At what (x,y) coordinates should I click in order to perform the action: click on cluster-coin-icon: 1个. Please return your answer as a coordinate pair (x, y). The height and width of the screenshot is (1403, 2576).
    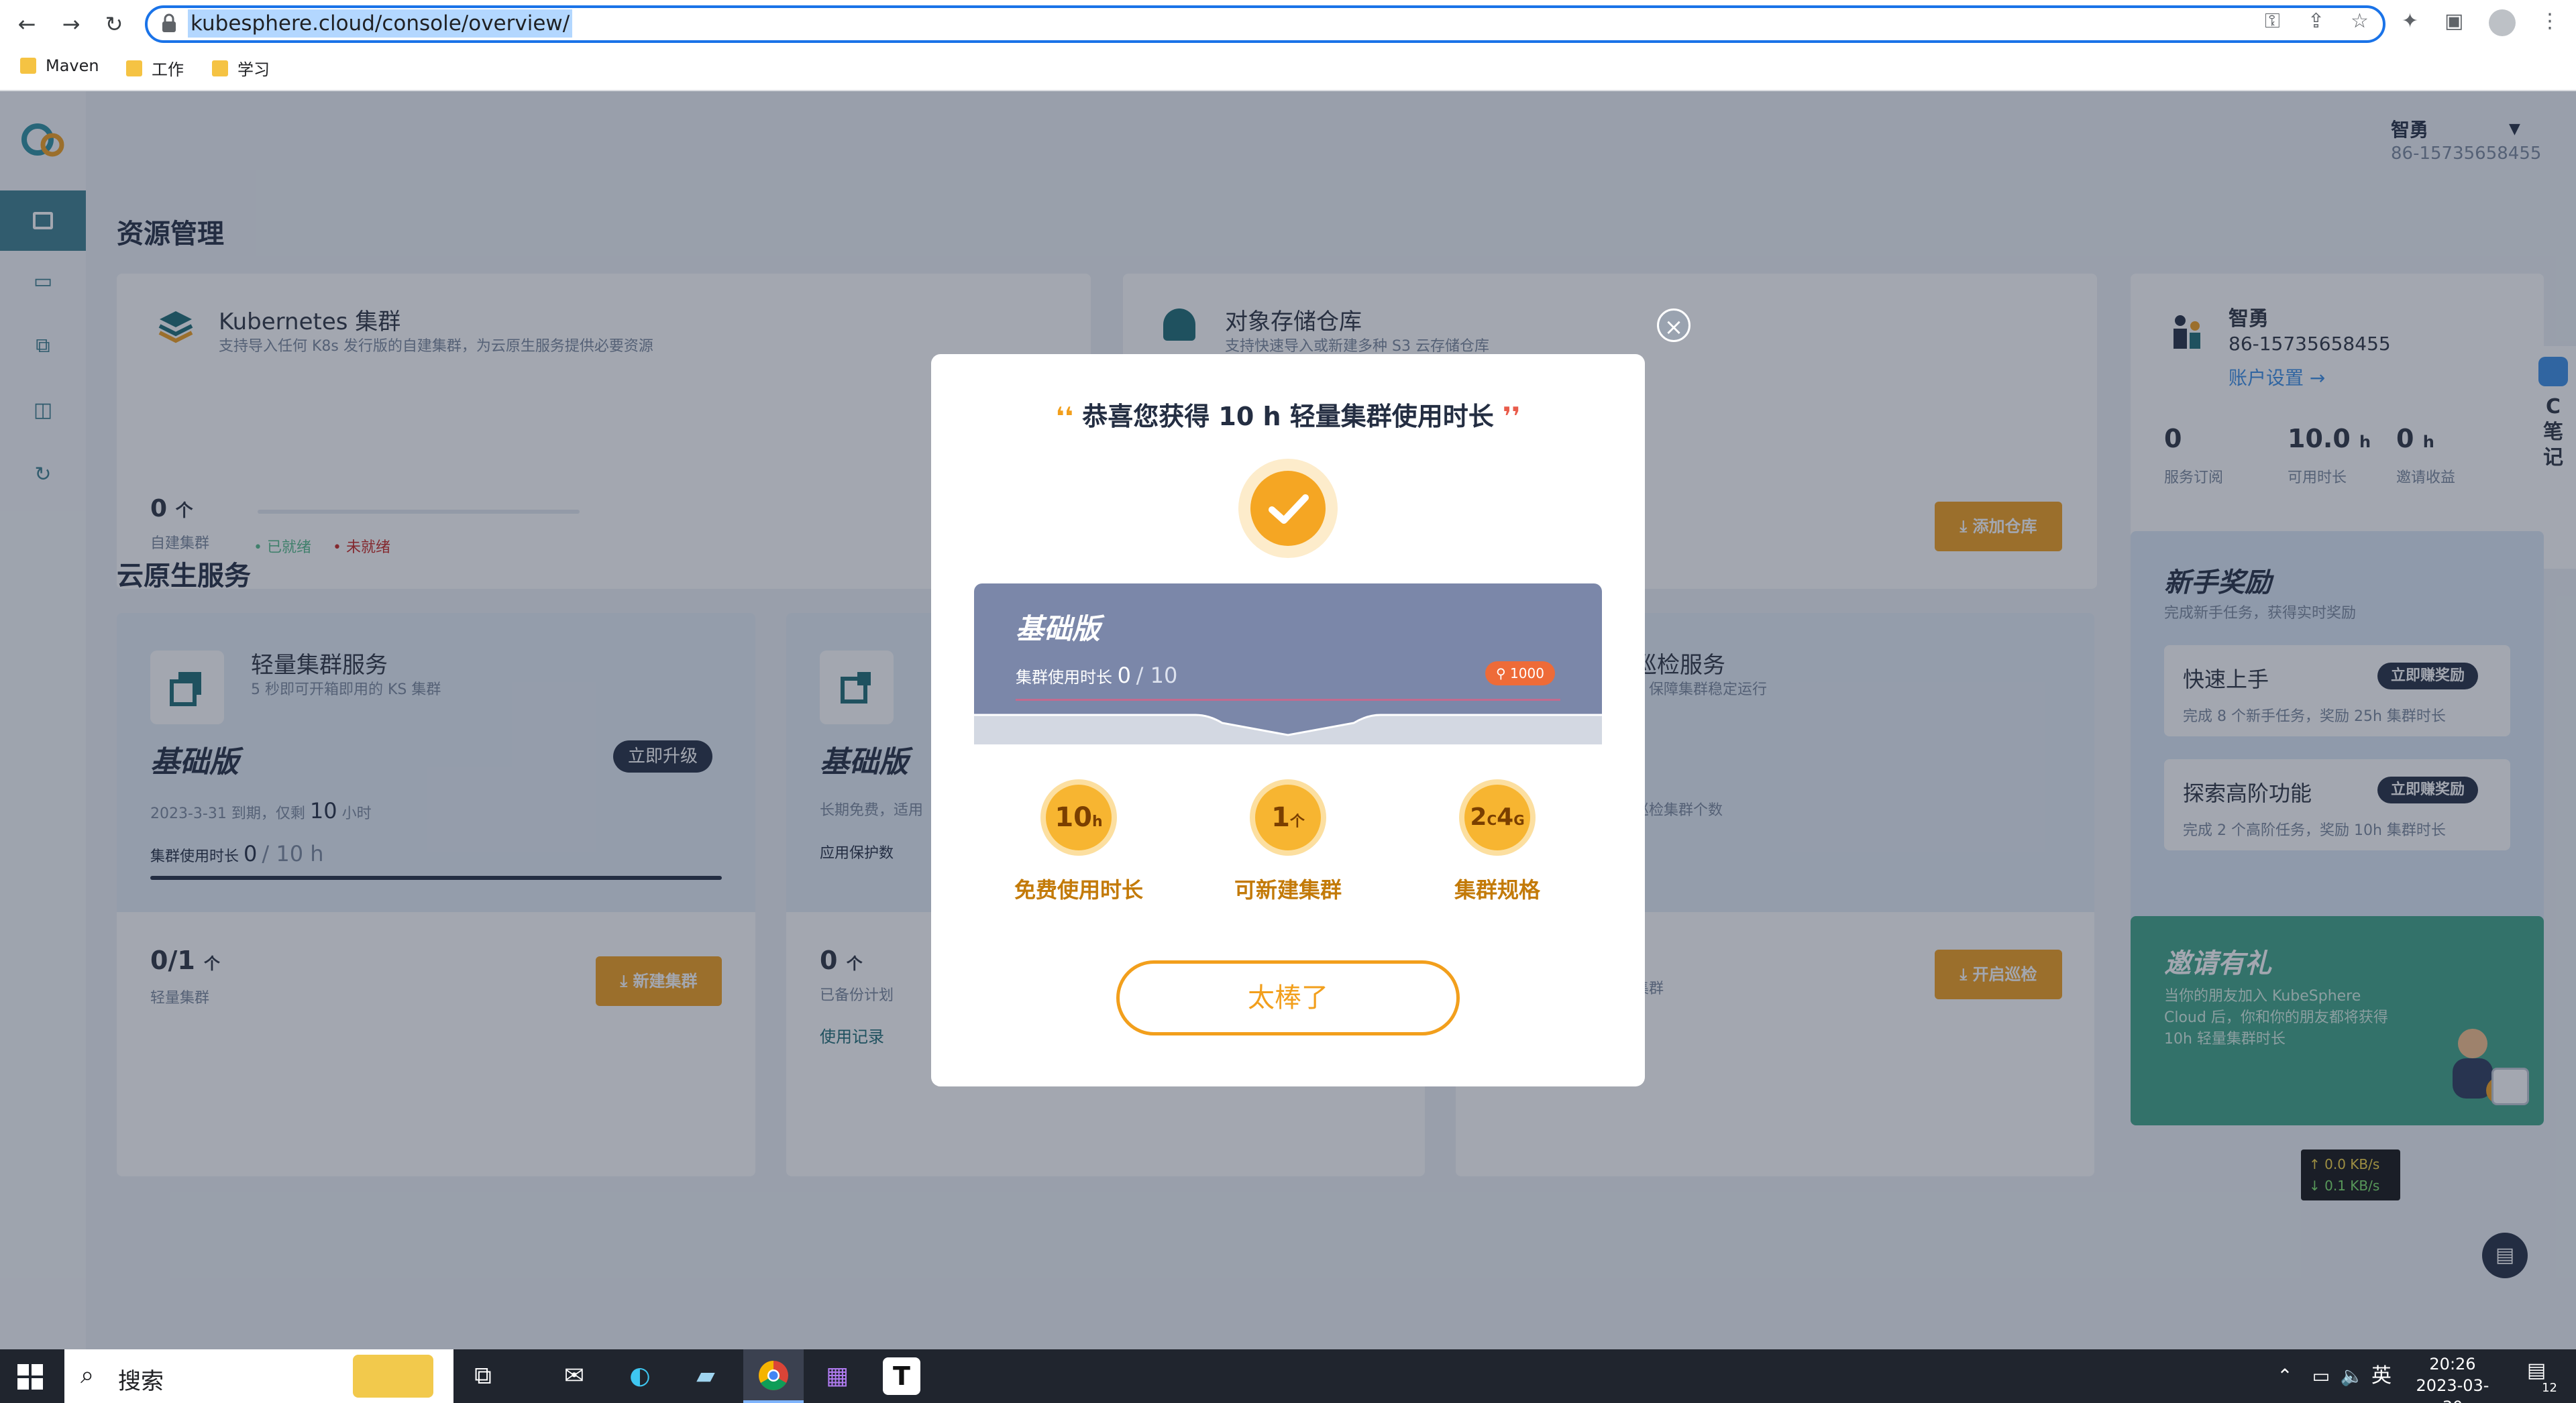
    Looking at the image, I should click on (1288, 818).